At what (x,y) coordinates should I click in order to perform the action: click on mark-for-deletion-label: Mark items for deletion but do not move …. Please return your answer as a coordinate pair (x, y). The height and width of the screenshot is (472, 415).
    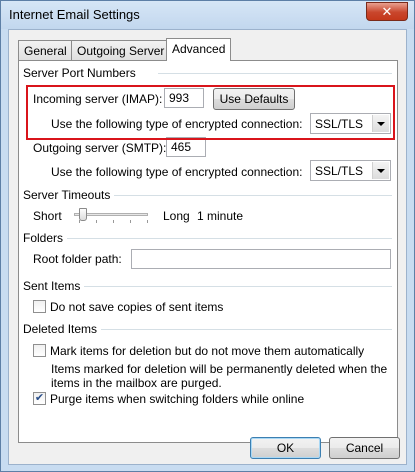
    Looking at the image, I should click on (207, 351).